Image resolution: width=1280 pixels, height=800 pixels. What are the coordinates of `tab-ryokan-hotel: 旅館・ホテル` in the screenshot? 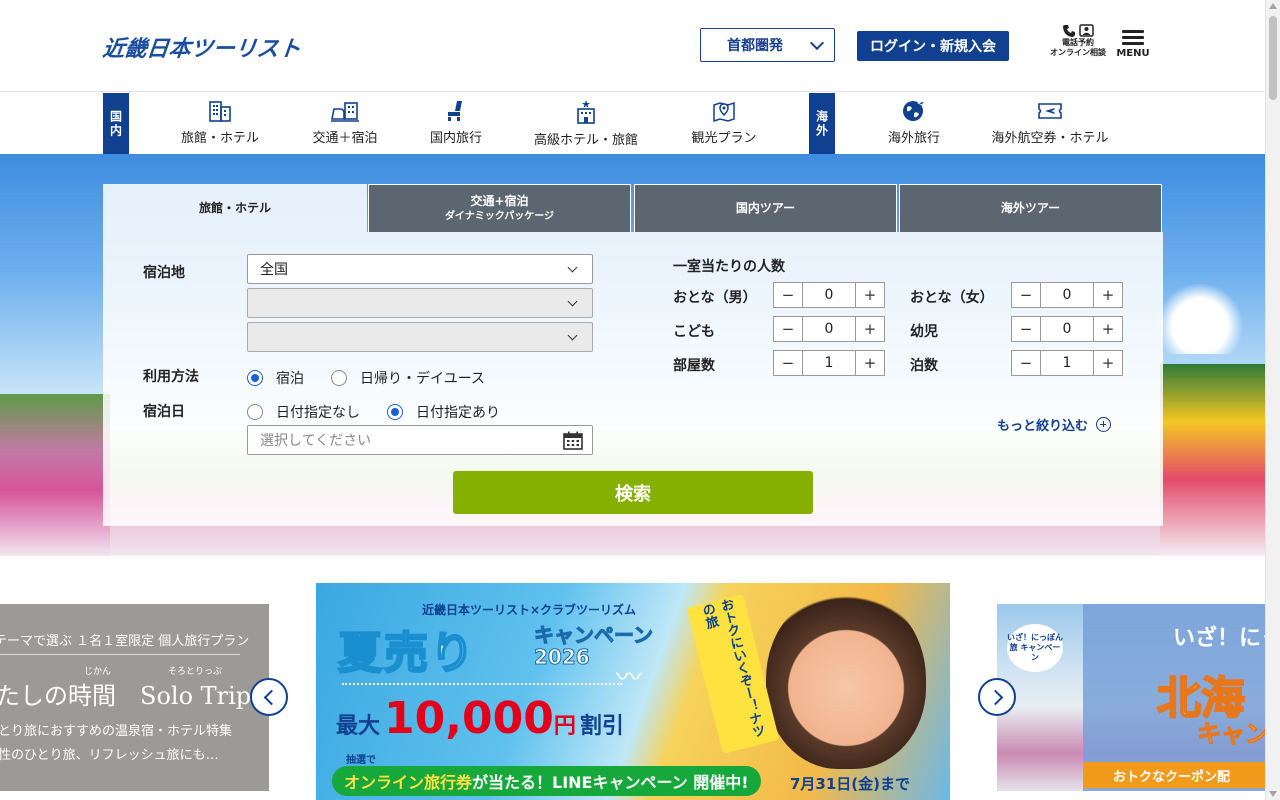 It's located at (235, 208).